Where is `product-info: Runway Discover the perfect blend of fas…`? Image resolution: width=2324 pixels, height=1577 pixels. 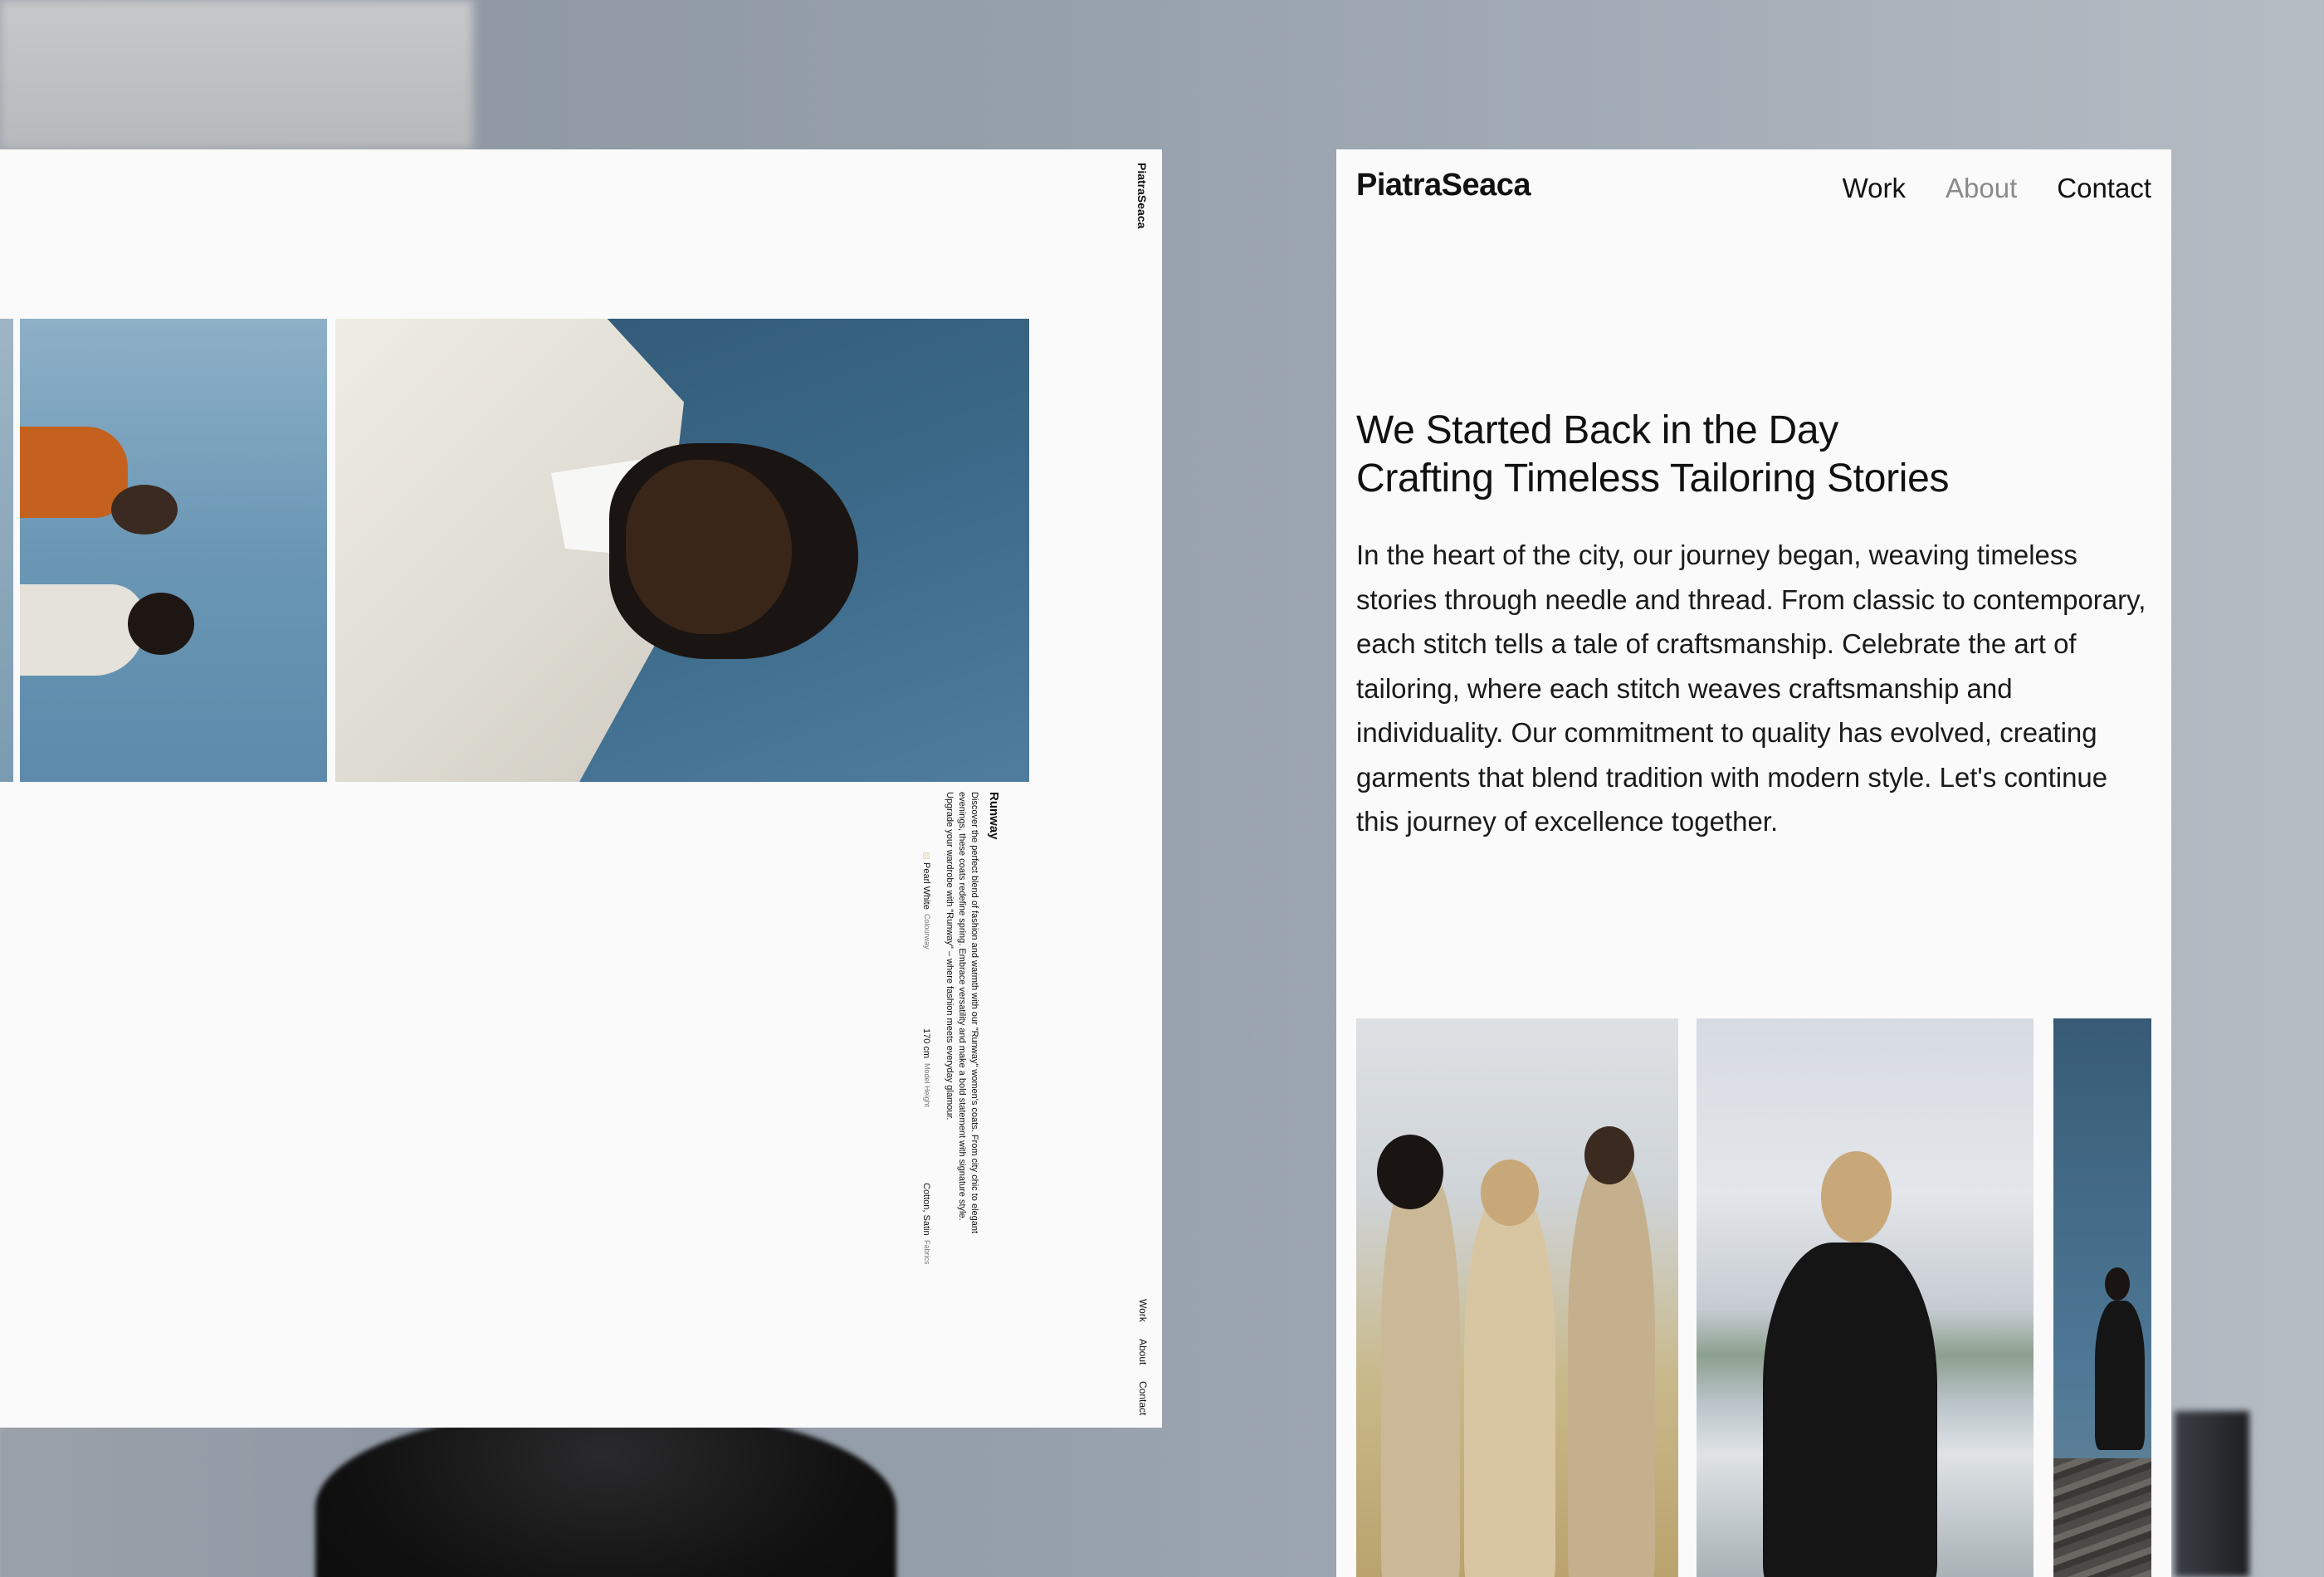 product-info: Runway Discover the perfect blend of fas… is located at coordinates (961, 1028).